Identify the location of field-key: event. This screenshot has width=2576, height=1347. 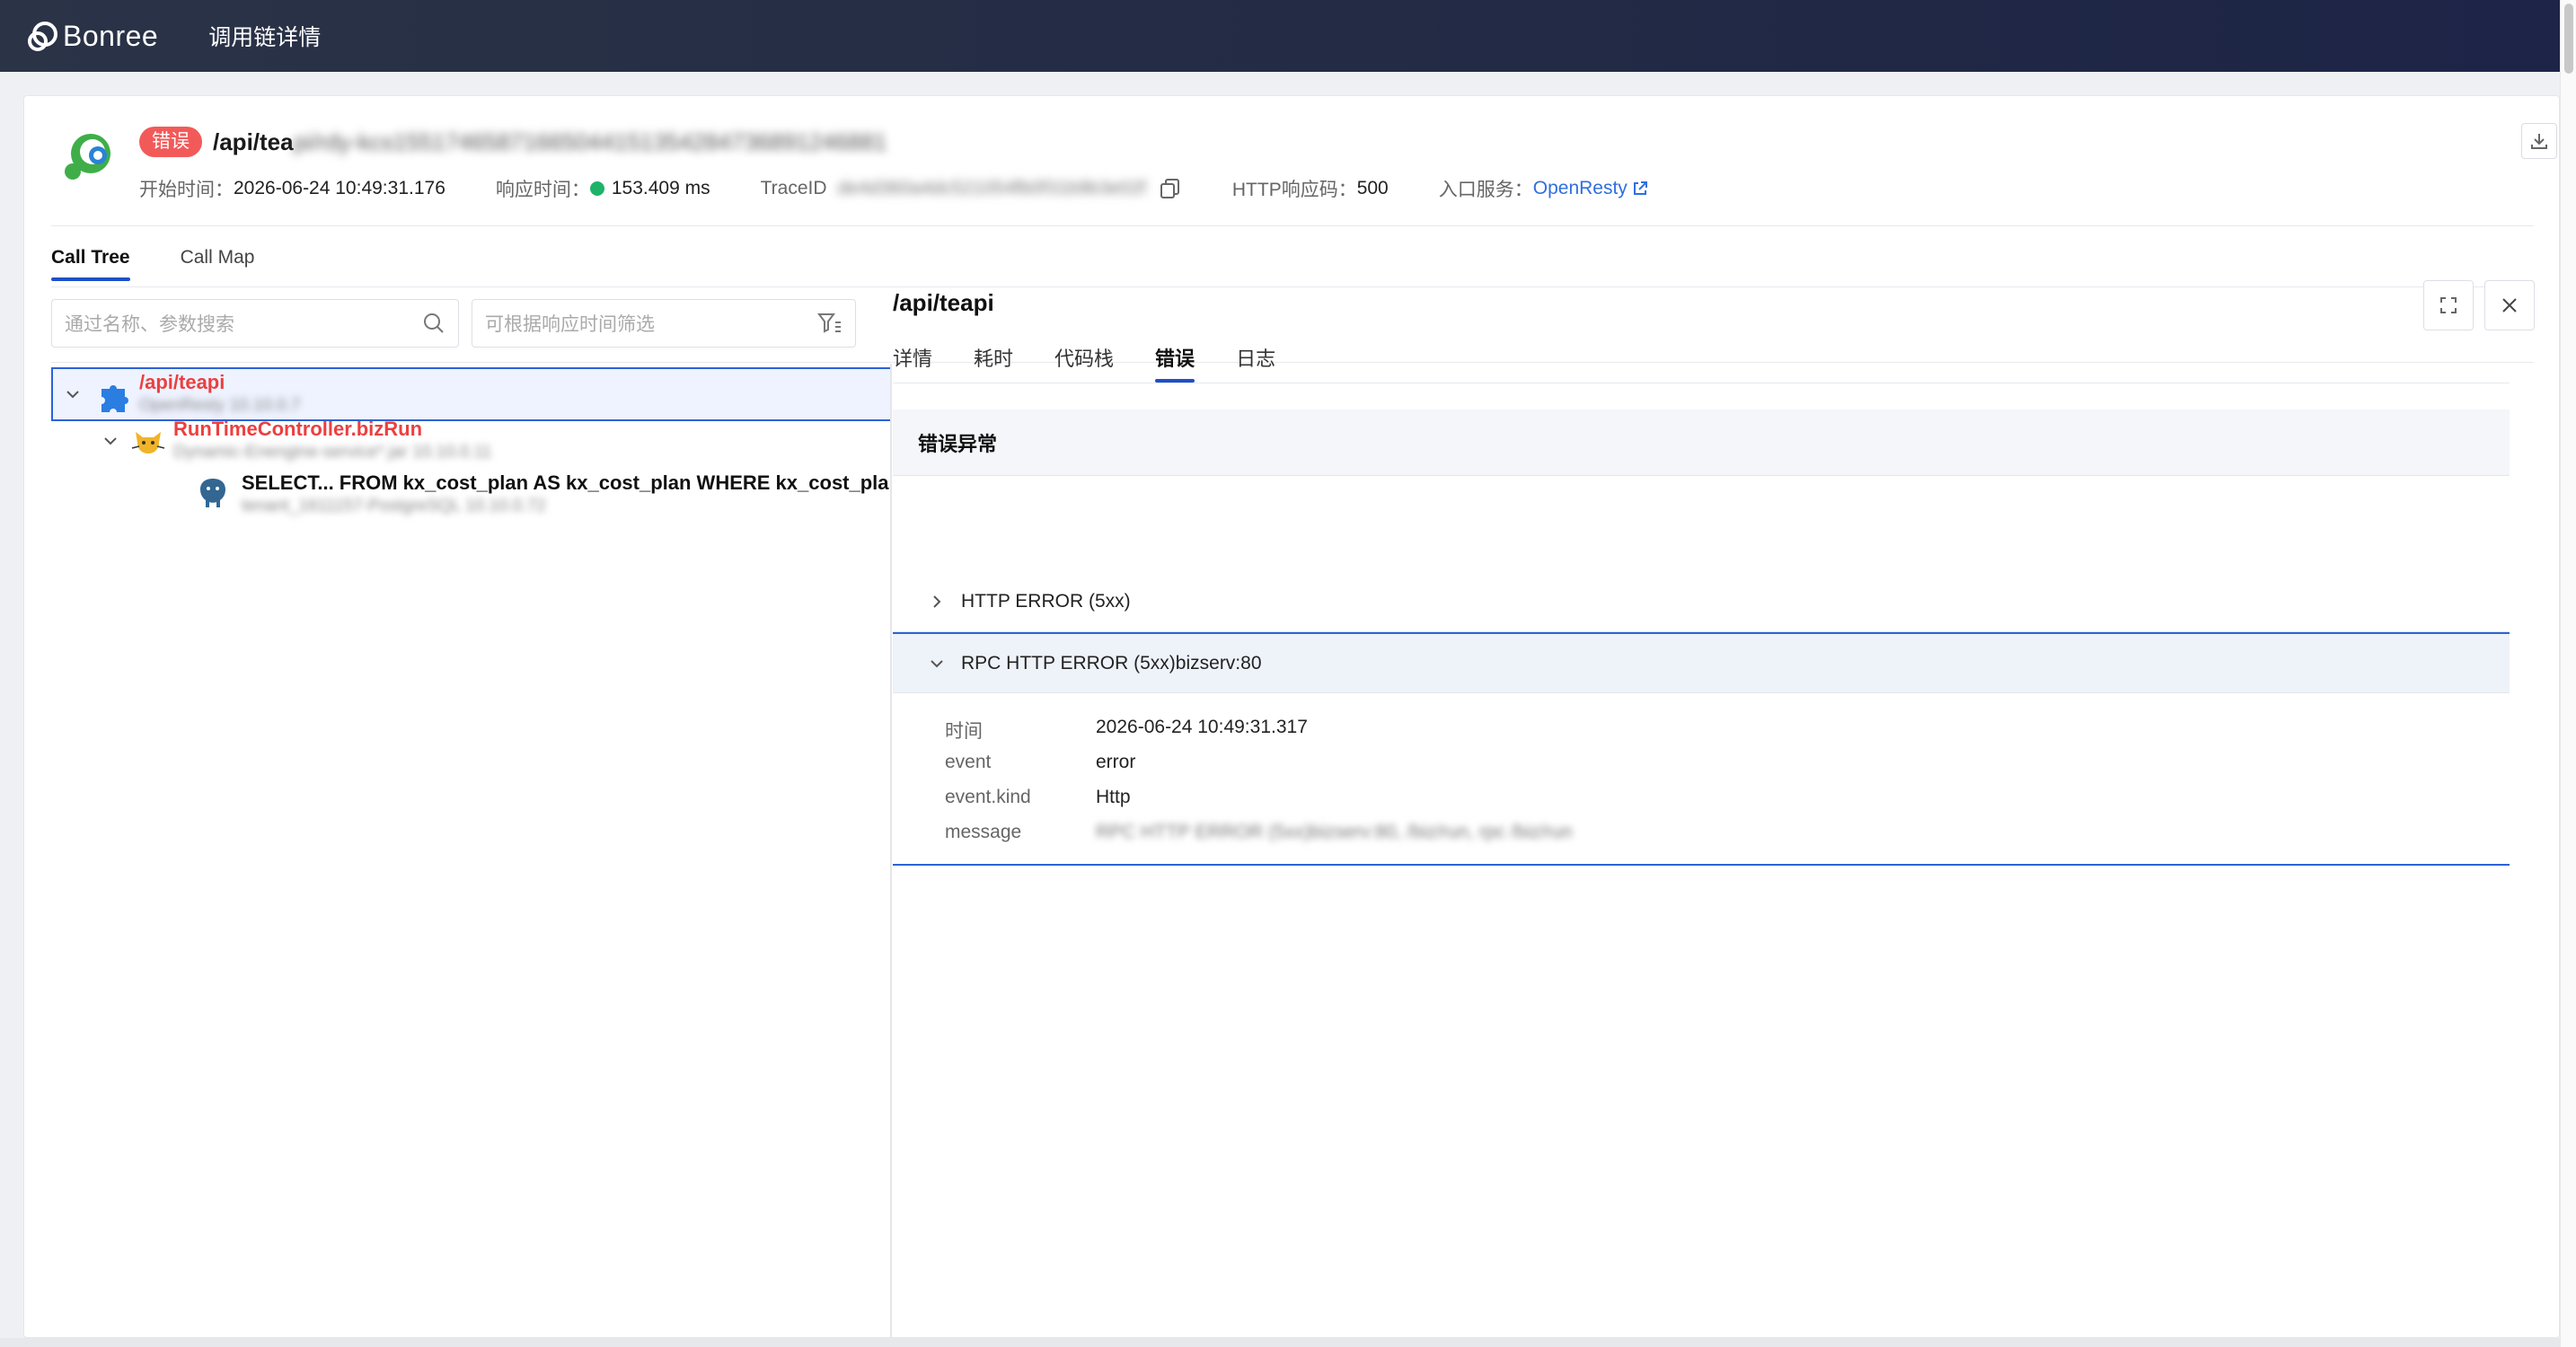
(968, 762).